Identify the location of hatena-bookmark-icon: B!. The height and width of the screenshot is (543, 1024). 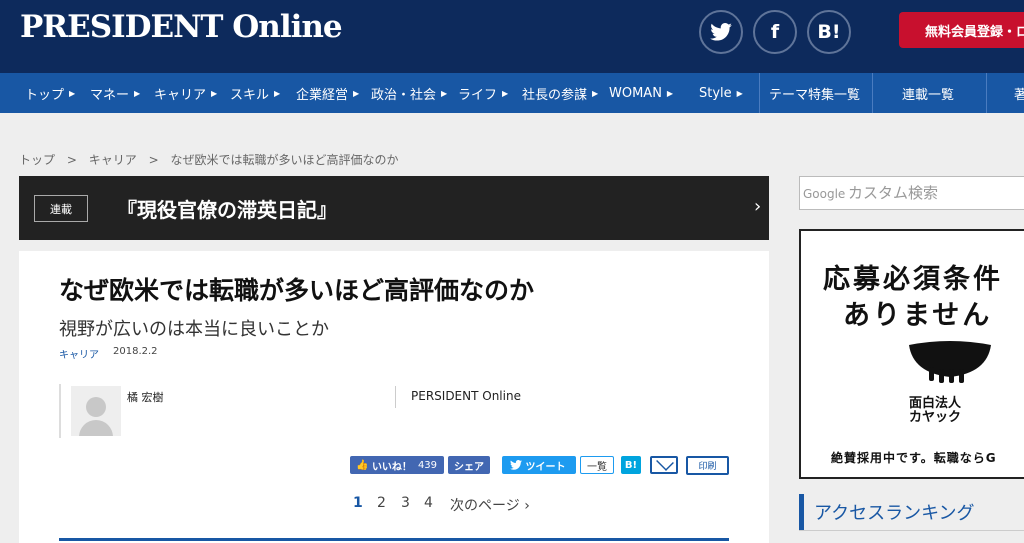
(829, 32).